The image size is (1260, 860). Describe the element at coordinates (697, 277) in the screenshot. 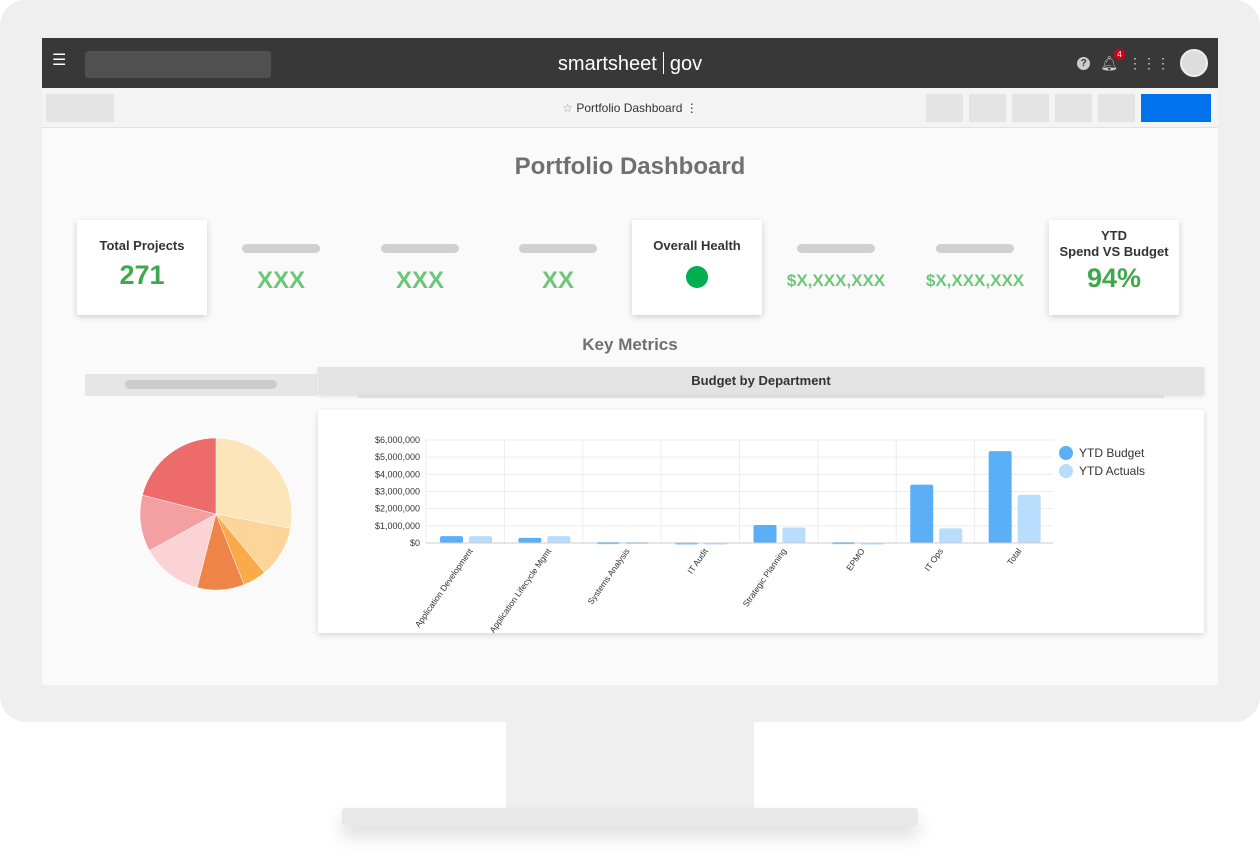

I see `health-status-dot` at that location.